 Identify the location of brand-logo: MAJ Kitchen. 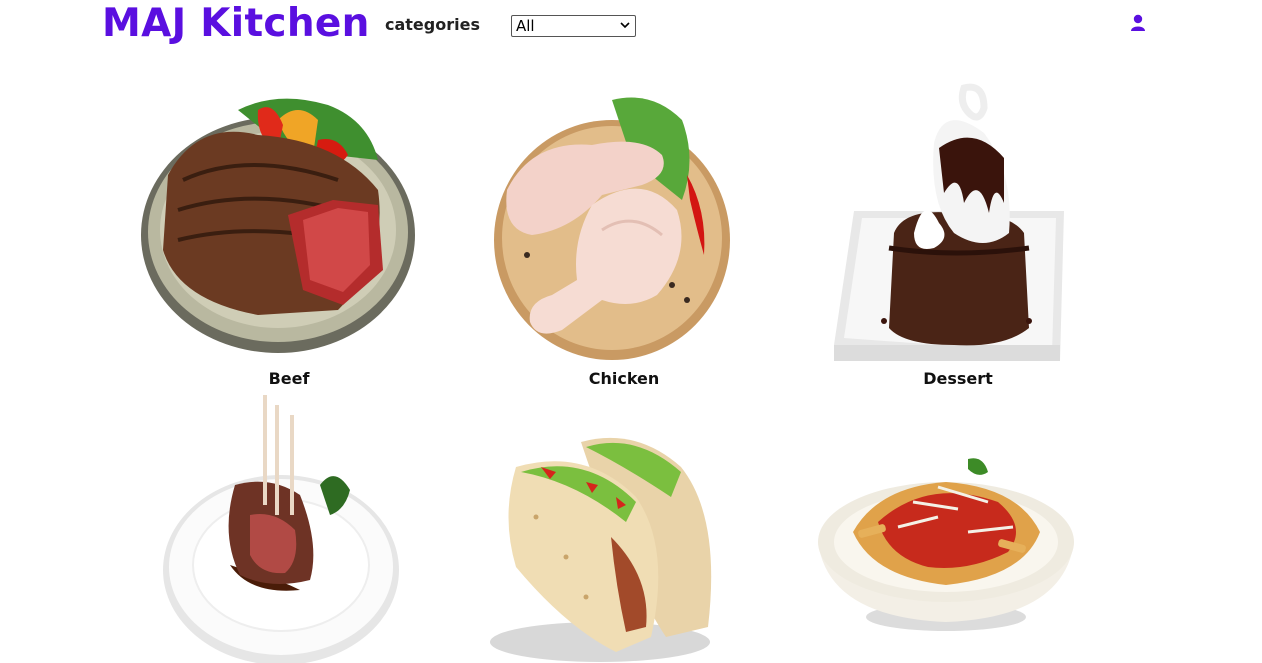
(236, 24).